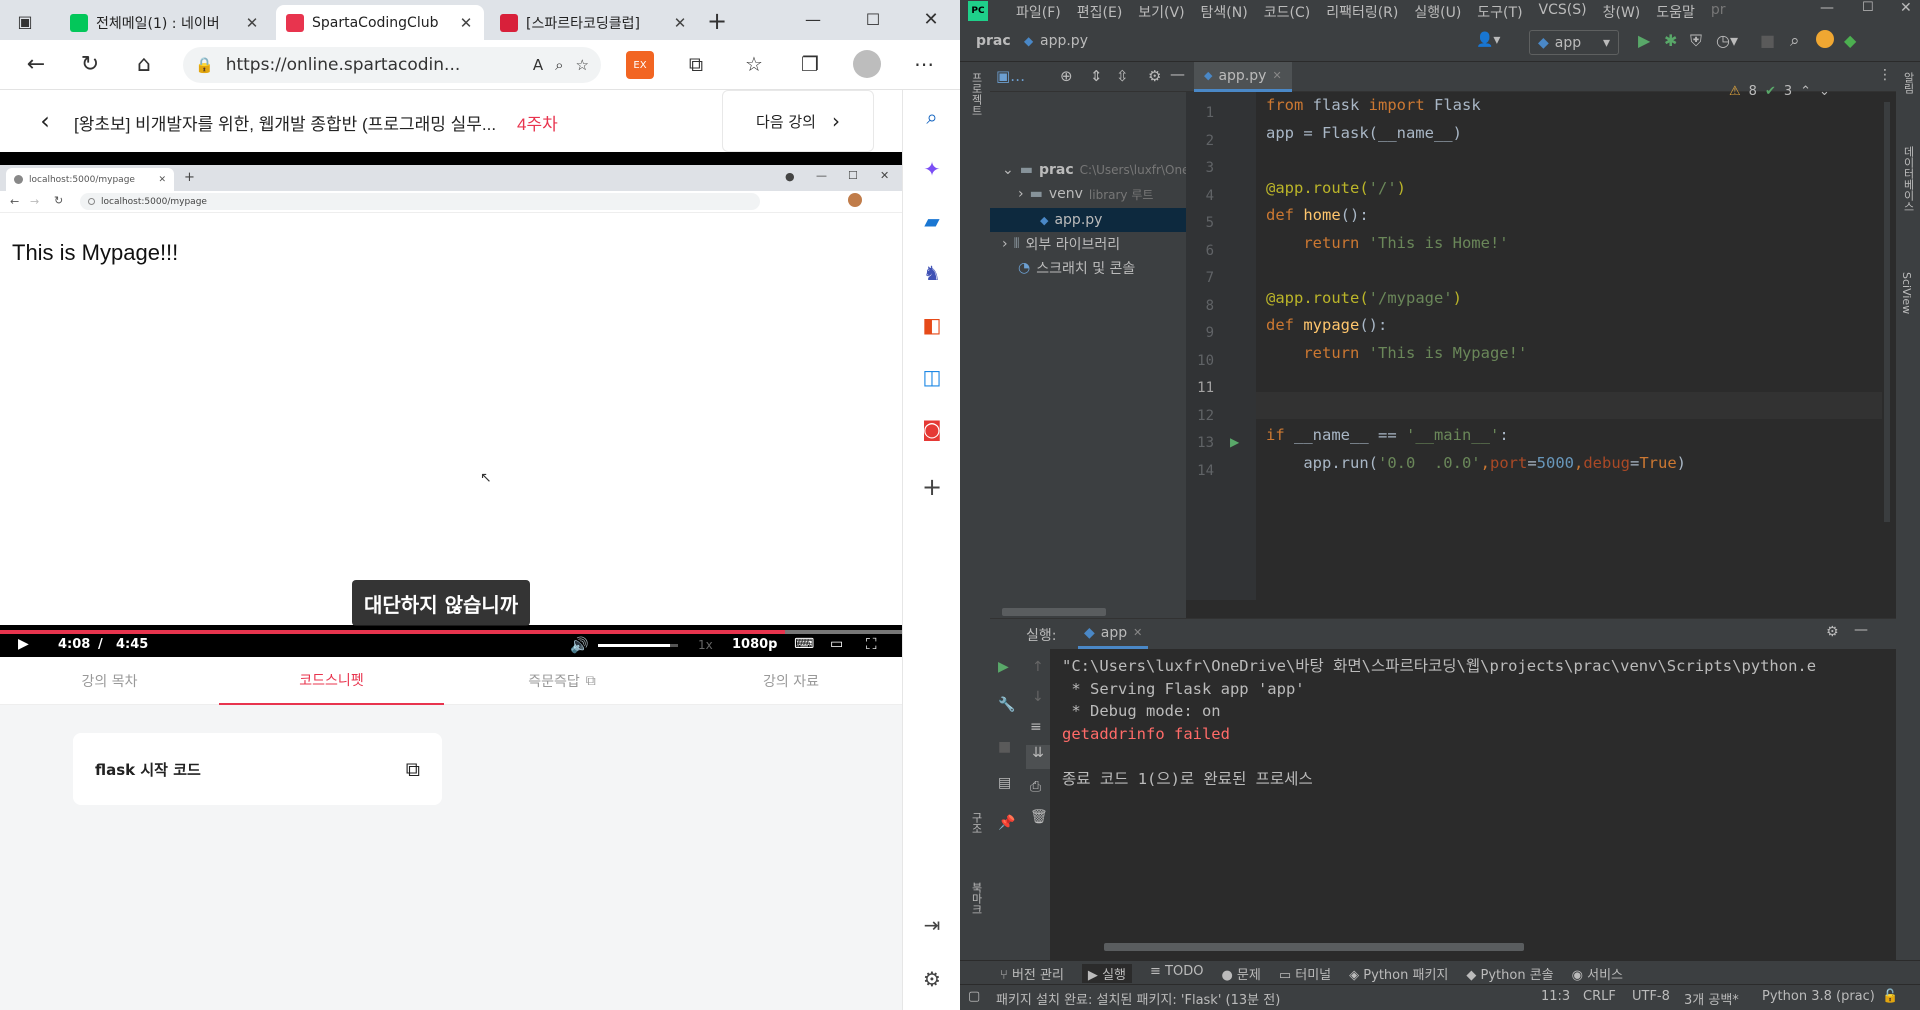 The image size is (1920, 1010). What do you see at coordinates (1597, 973) in the screenshot?
I see `tool-tab: ◉ 서비스` at bounding box center [1597, 973].